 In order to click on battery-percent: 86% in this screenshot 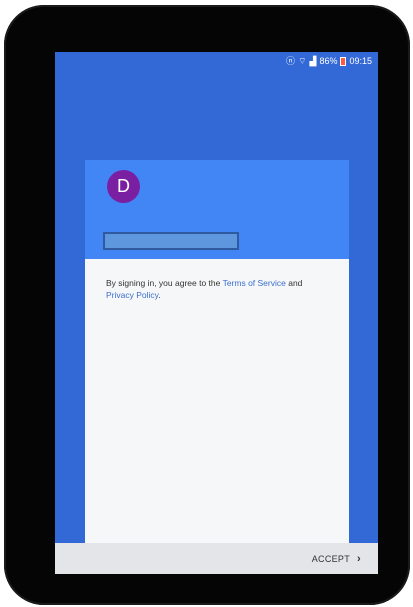, I will do `click(328, 61)`.